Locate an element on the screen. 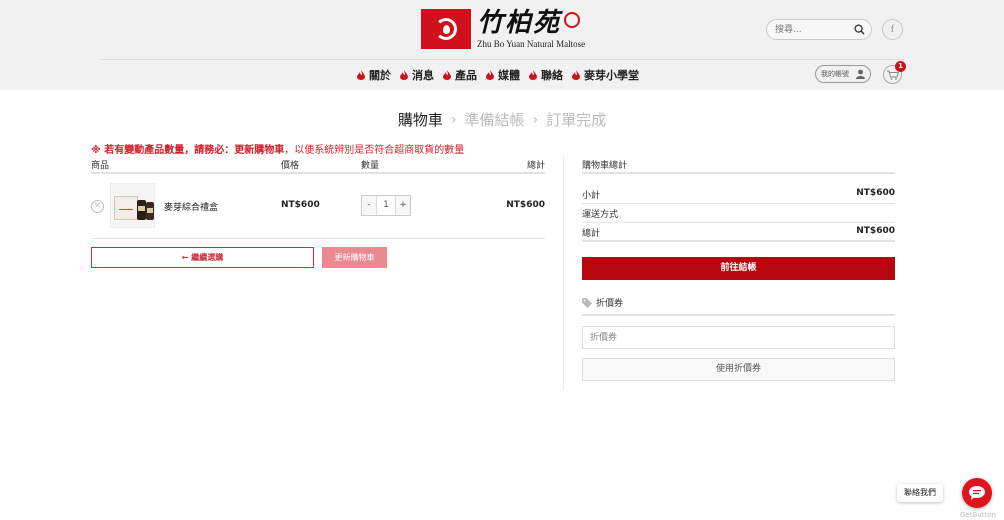 Image resolution: width=1004 pixels, height=520 pixels. quantity-stepper: - 1 + is located at coordinates (386, 205).